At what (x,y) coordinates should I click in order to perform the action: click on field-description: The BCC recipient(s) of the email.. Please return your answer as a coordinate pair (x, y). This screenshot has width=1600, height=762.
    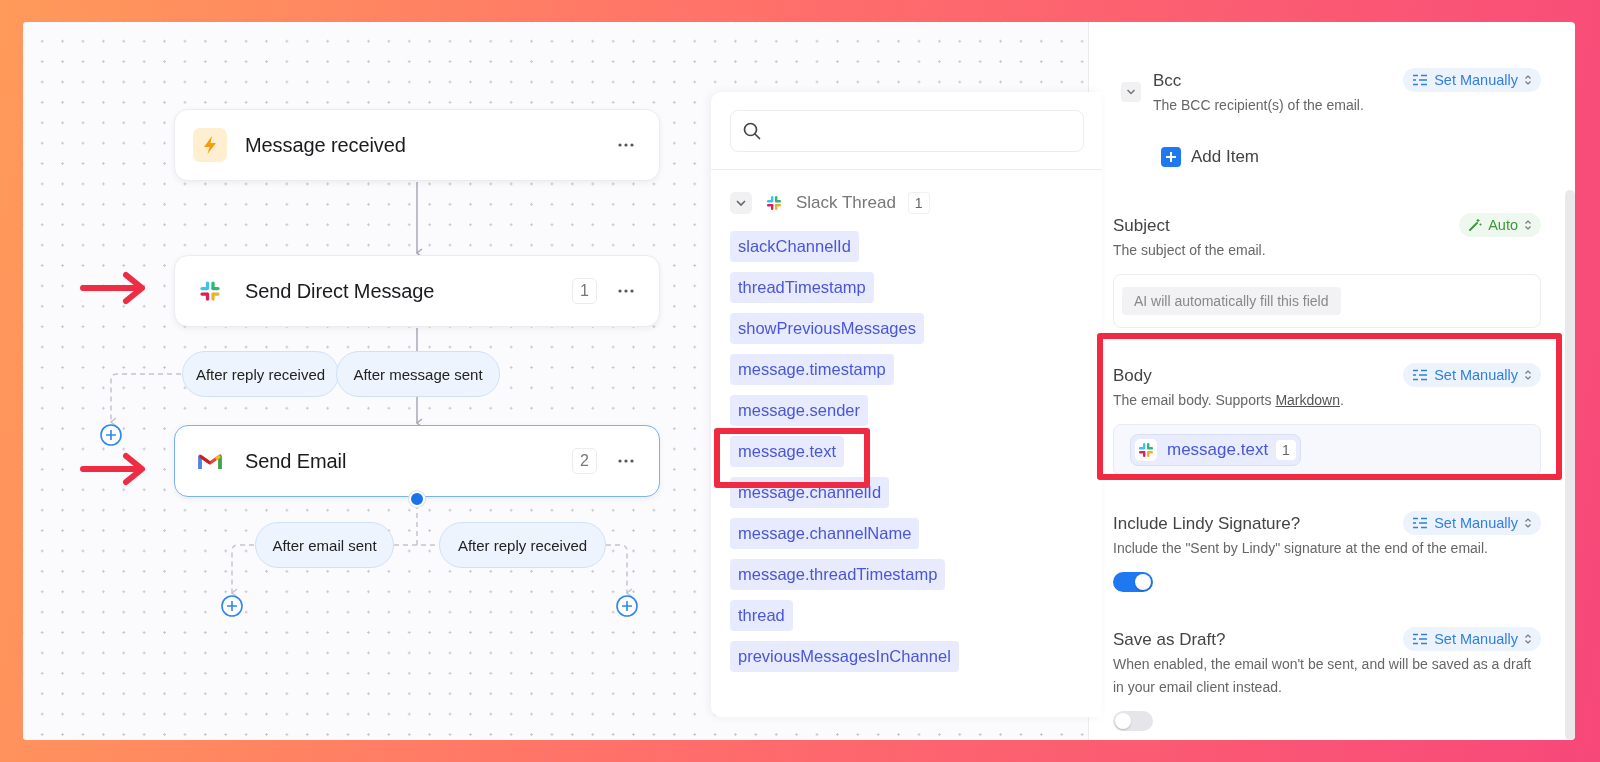
    Looking at the image, I should click on (1259, 105).